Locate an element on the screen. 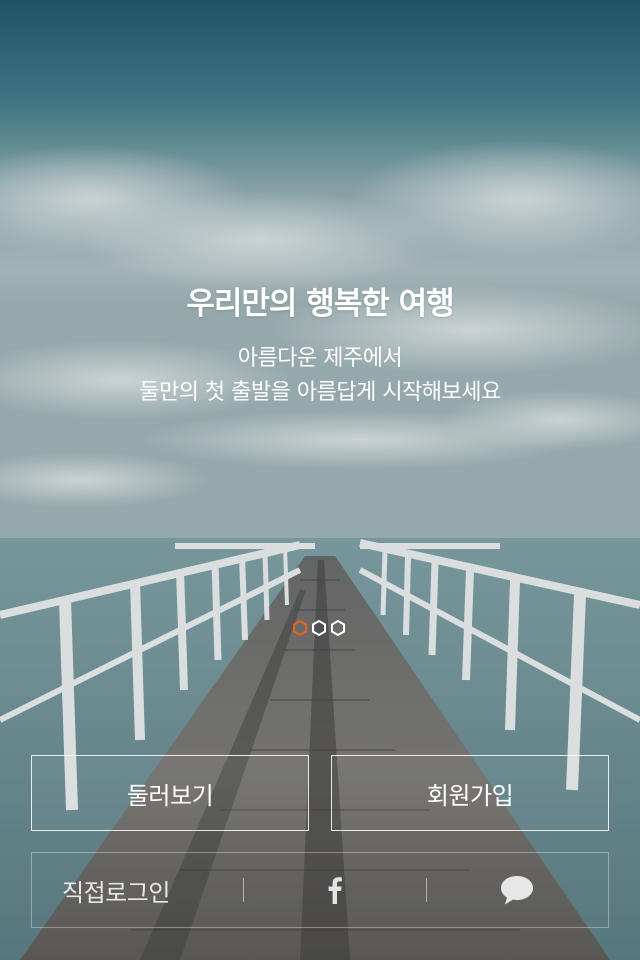 The width and height of the screenshot is (640, 960). direct-login-label: 직접로그인 is located at coordinates (116, 892).